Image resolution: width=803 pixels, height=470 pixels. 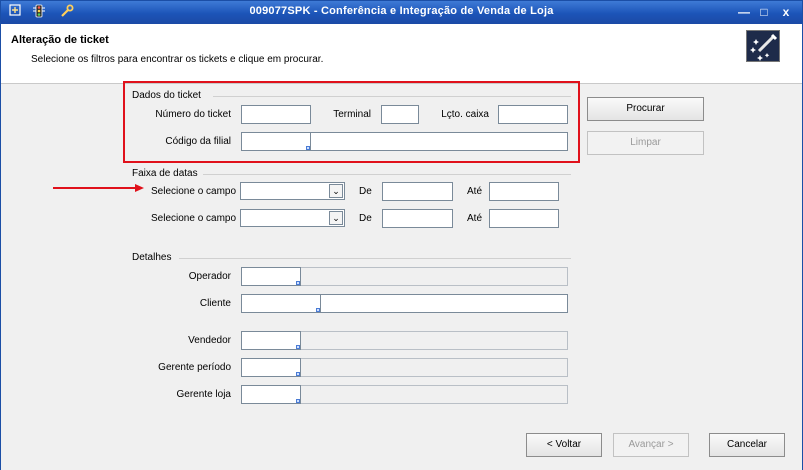 I want to click on section-detalhes: Detalhes, so click(x=152, y=257).